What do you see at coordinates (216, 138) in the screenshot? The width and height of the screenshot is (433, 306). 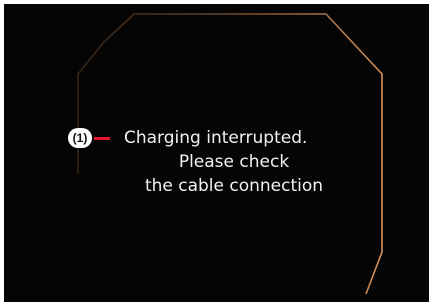 I see `message-line-1: Charging interrupted.` at bounding box center [216, 138].